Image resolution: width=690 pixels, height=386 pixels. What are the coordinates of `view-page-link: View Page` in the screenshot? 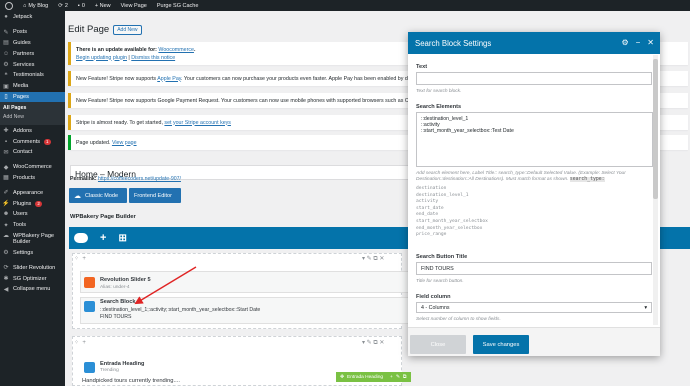 It's located at (134, 5).